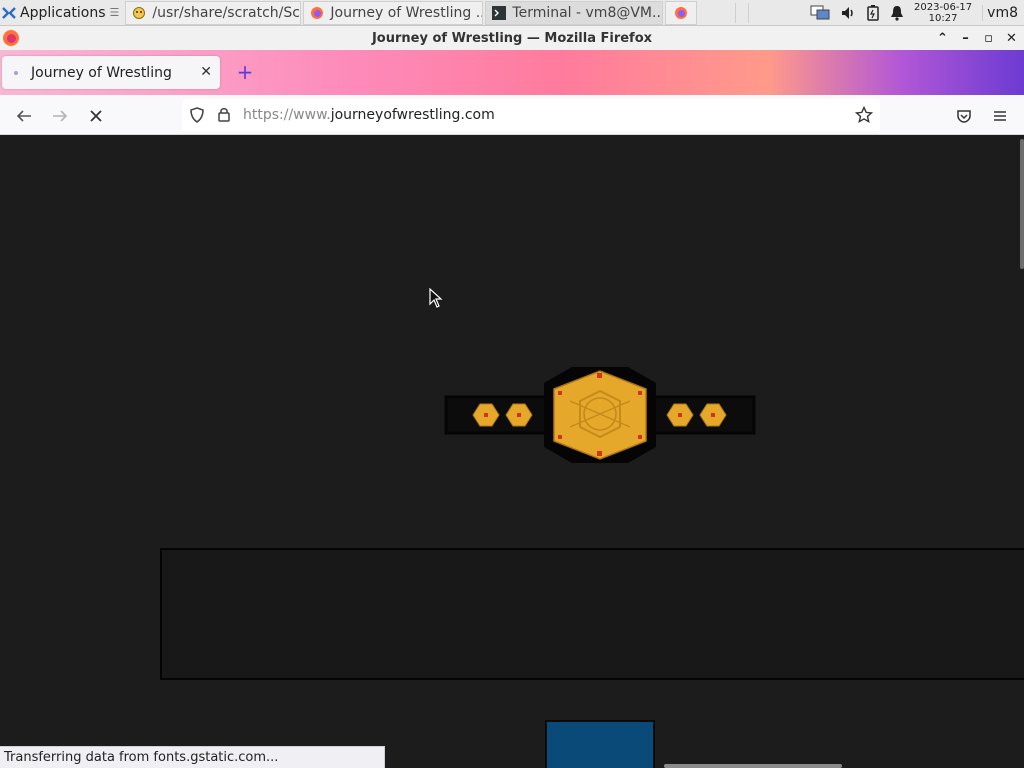 Image resolution: width=1024 pixels, height=768 pixels. Describe the element at coordinates (197, 115) in the screenshot. I see `tracking-shield-icon` at that location.